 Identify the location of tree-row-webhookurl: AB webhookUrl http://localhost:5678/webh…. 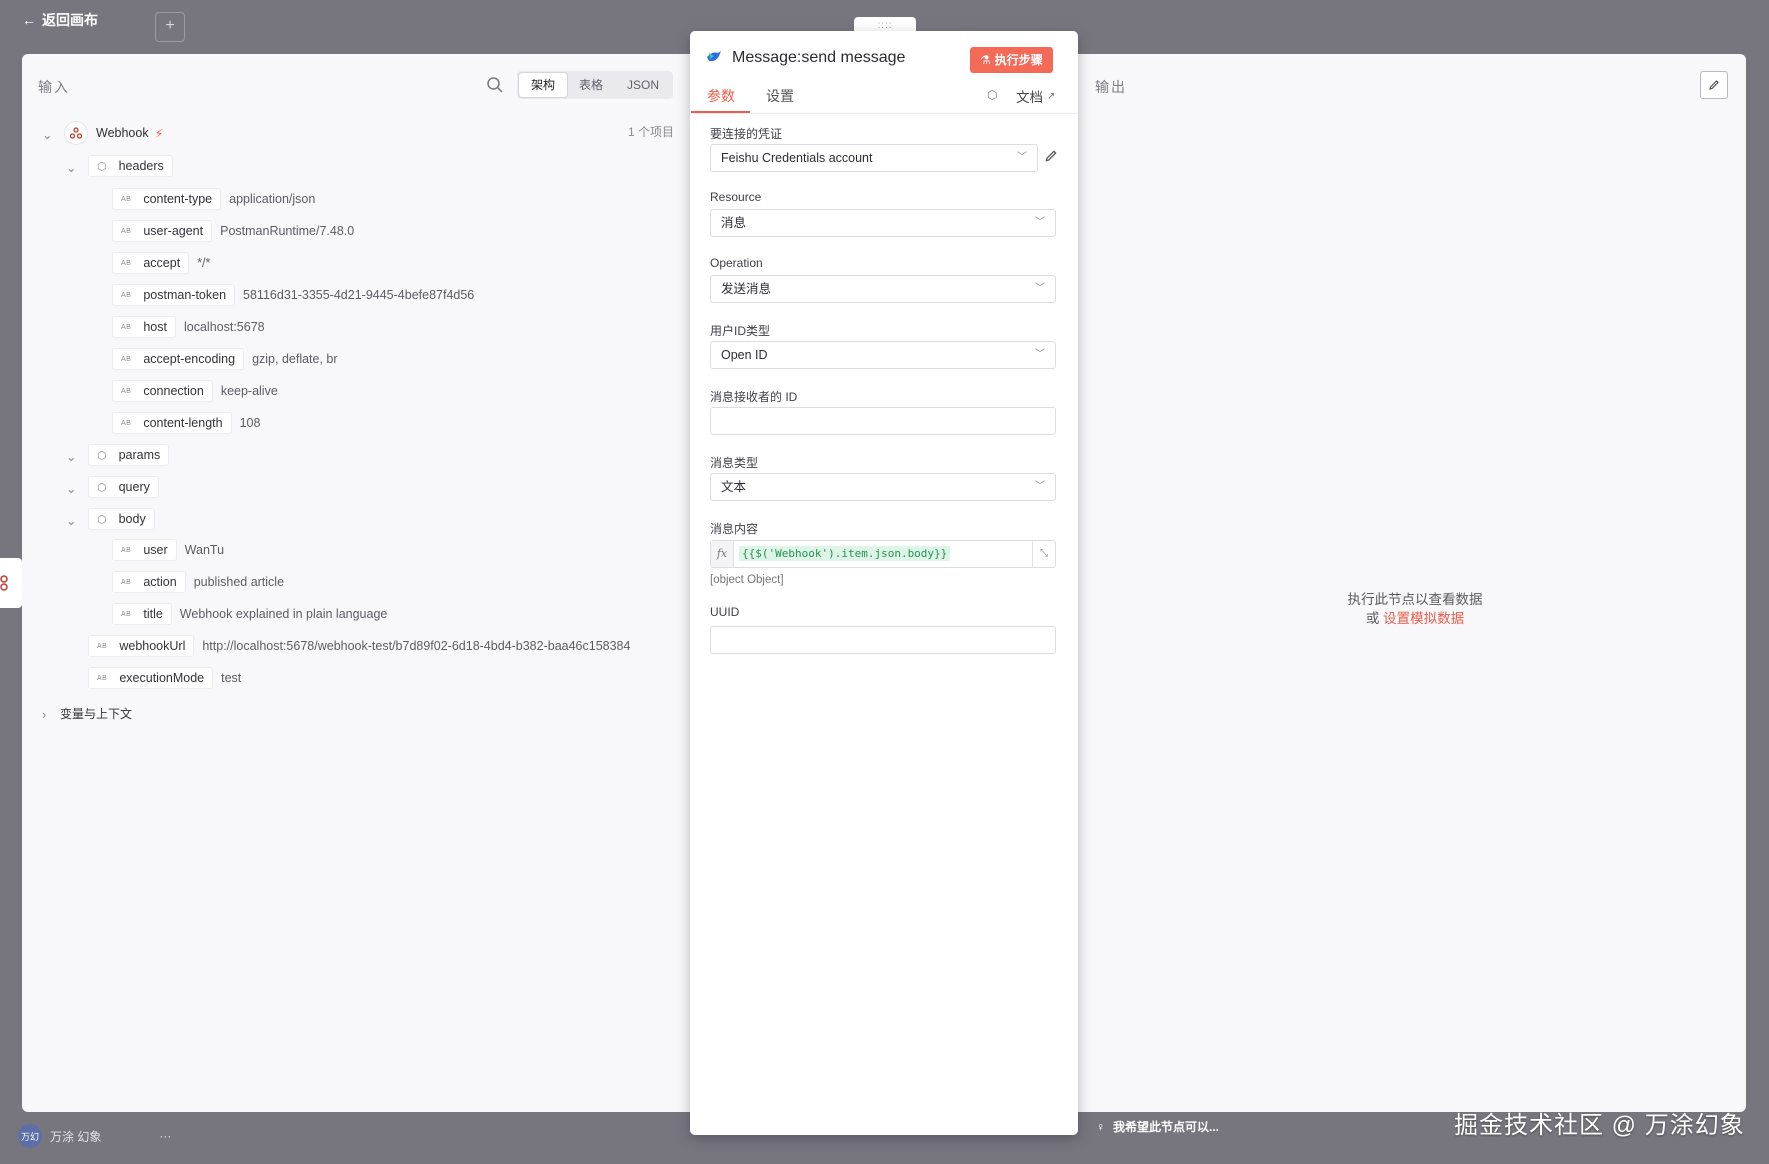
(359, 646).